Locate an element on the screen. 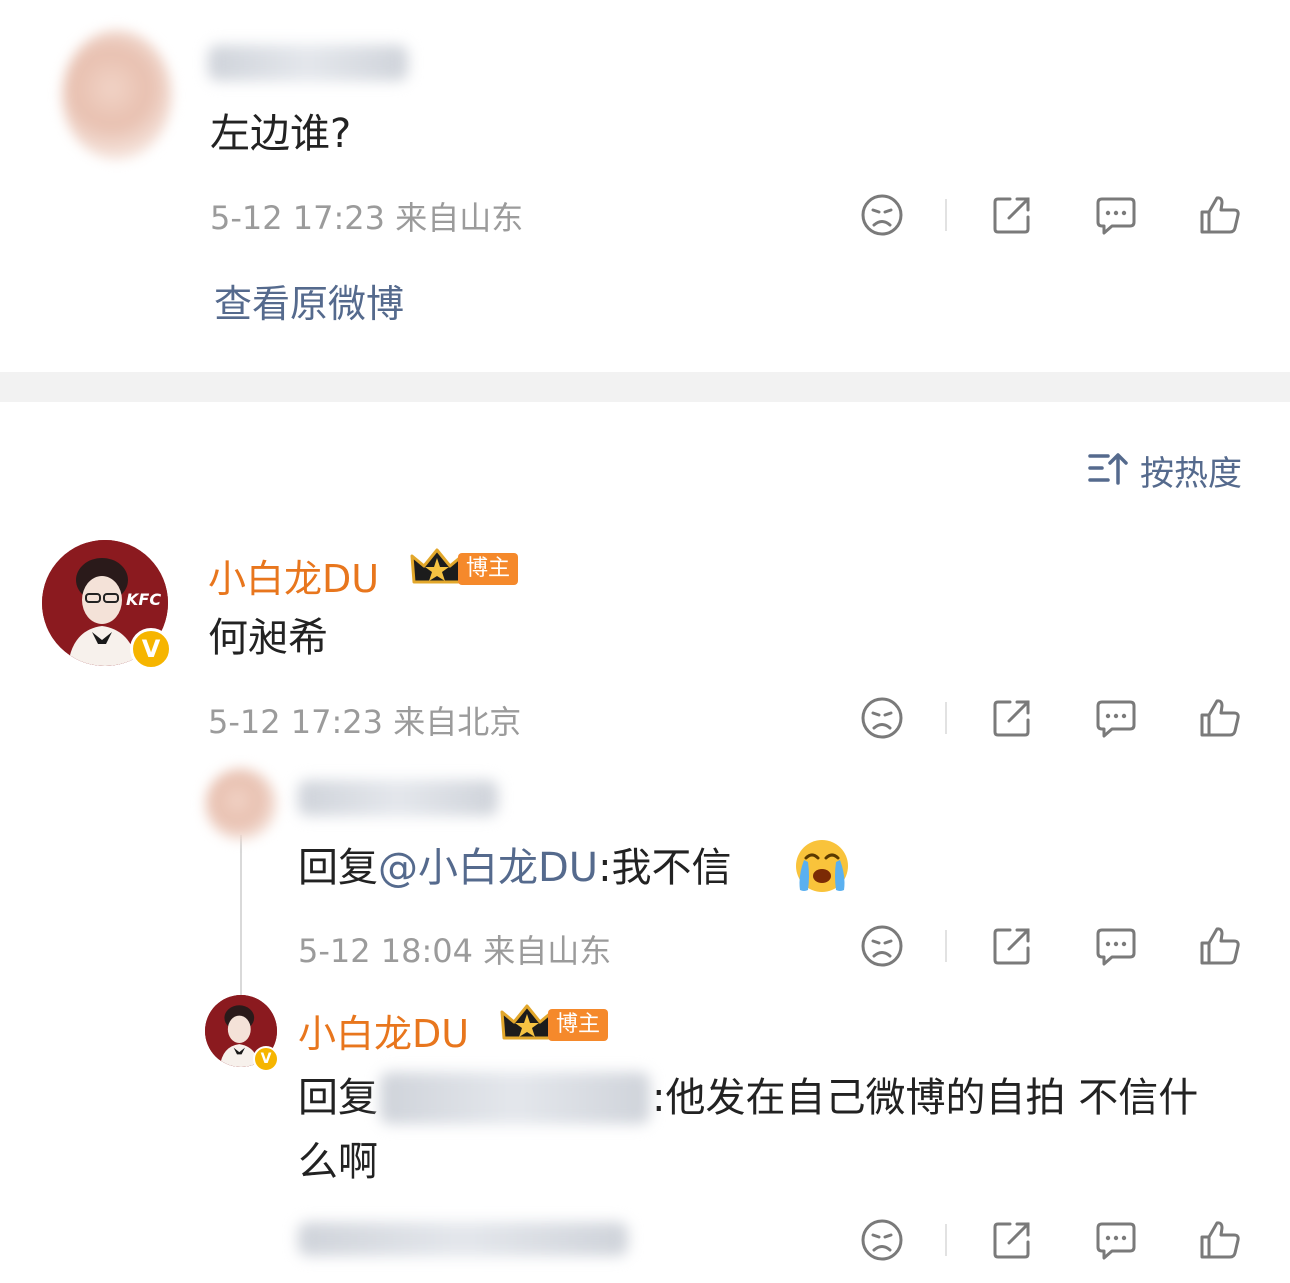 The width and height of the screenshot is (1290, 1283). comment2-username: 小白龙DU is located at coordinates (293, 575).